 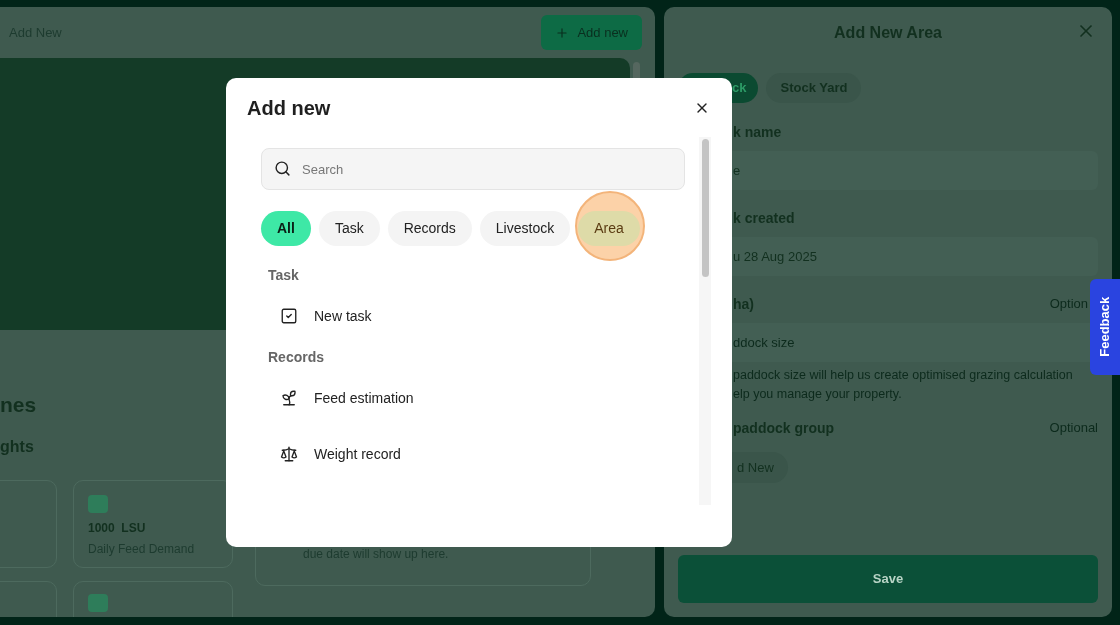 What do you see at coordinates (476, 454) in the screenshot?
I see `menu-item: Weight record` at bounding box center [476, 454].